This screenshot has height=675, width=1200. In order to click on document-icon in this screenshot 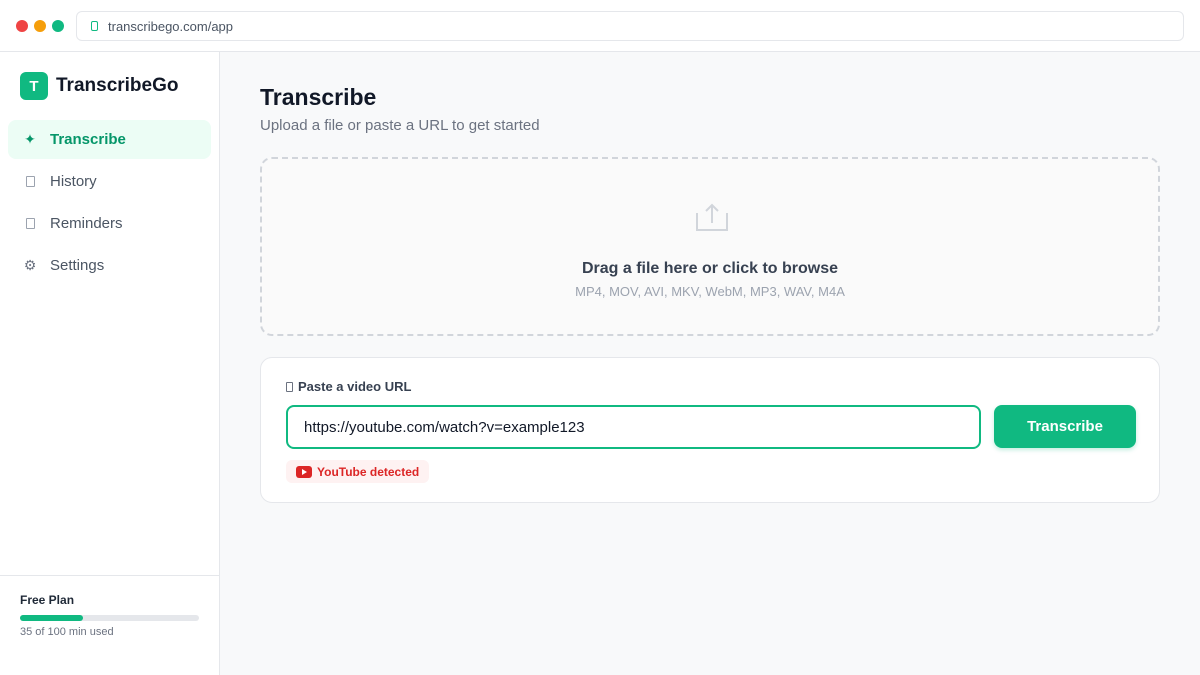, I will do `click(30, 182)`.